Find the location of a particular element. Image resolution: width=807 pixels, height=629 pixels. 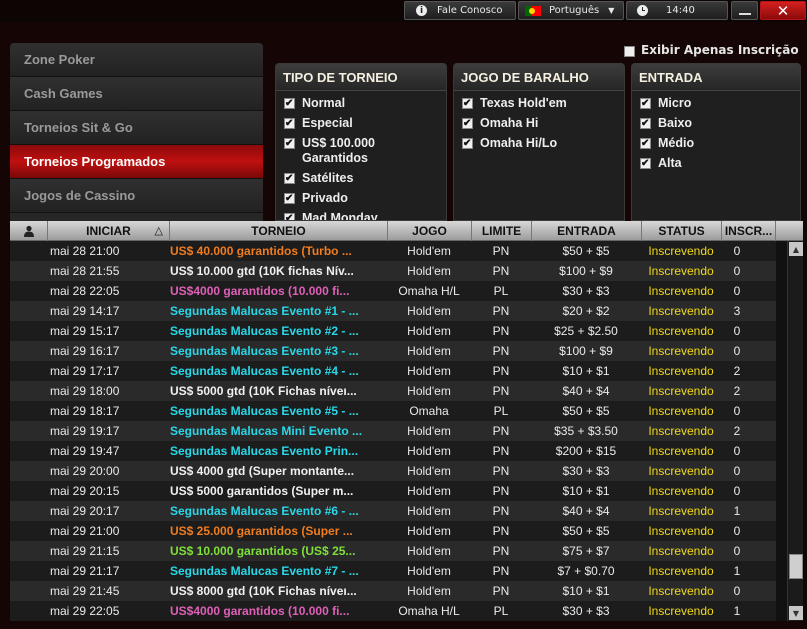

filter-option: Alta is located at coordinates (720, 163).